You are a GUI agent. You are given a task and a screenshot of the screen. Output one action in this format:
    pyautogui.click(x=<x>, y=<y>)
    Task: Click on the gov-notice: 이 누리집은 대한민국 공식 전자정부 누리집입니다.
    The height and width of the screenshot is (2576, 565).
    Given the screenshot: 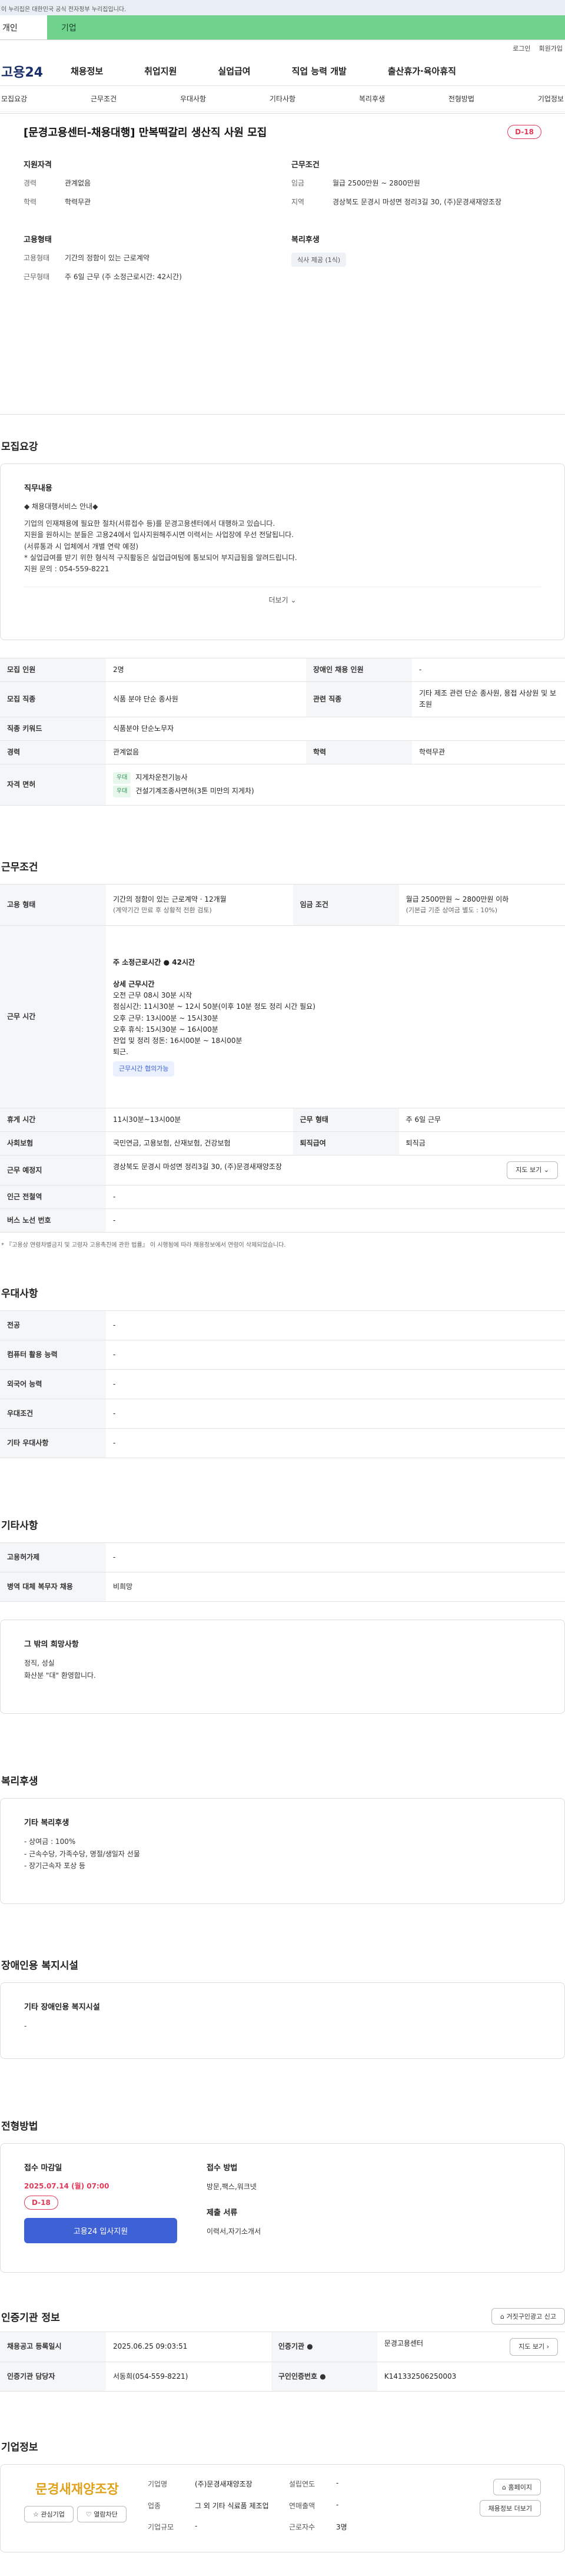 What is the action you would take?
    pyautogui.click(x=64, y=9)
    